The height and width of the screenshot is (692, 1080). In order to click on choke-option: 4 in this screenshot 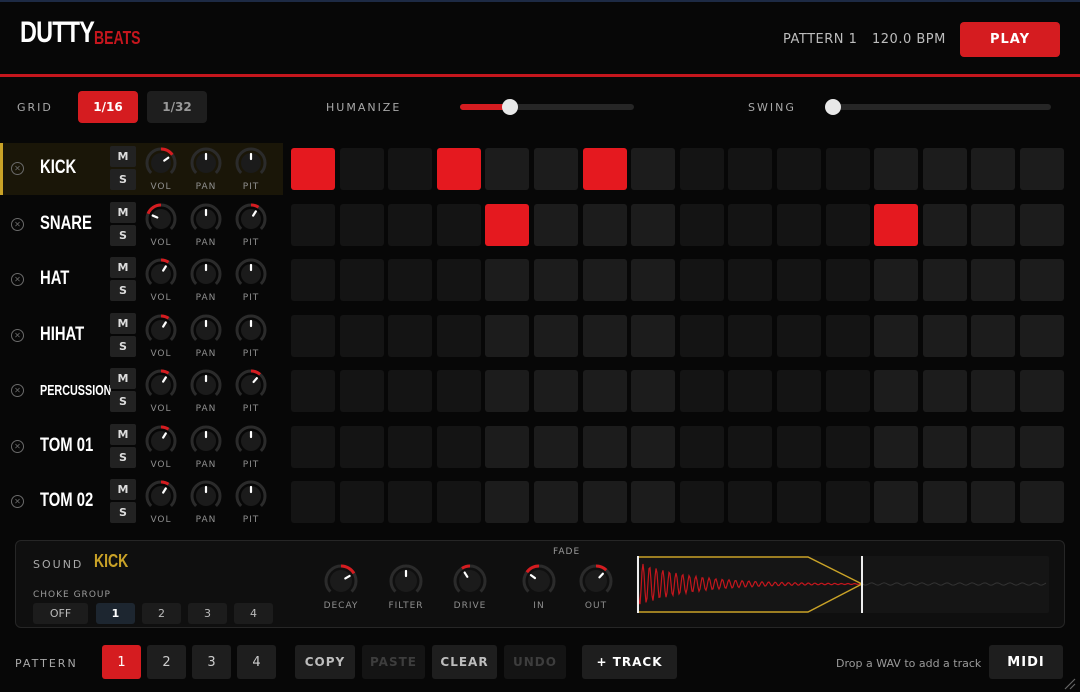, I will do `click(253, 613)`.